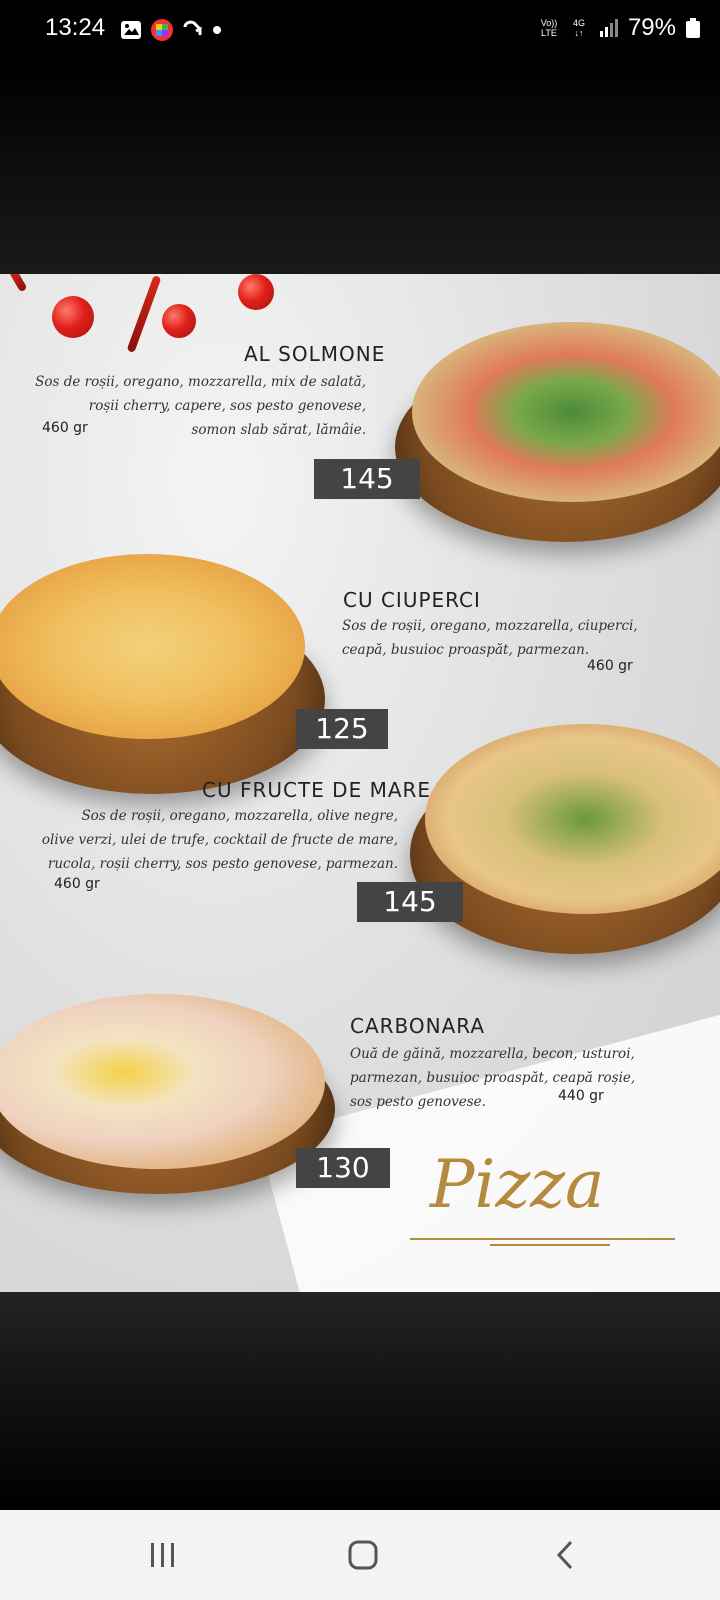 Image resolution: width=720 pixels, height=1600 pixels. Describe the element at coordinates (315, 354) in the screenshot. I see `item-title: AL SOLMONE` at that location.